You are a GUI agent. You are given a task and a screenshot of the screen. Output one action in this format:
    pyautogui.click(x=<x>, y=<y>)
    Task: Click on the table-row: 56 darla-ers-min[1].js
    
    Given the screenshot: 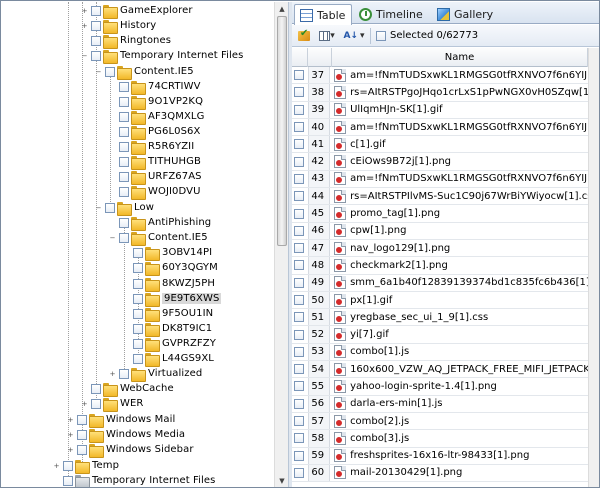 What is the action you would take?
    pyautogui.click(x=440, y=404)
    